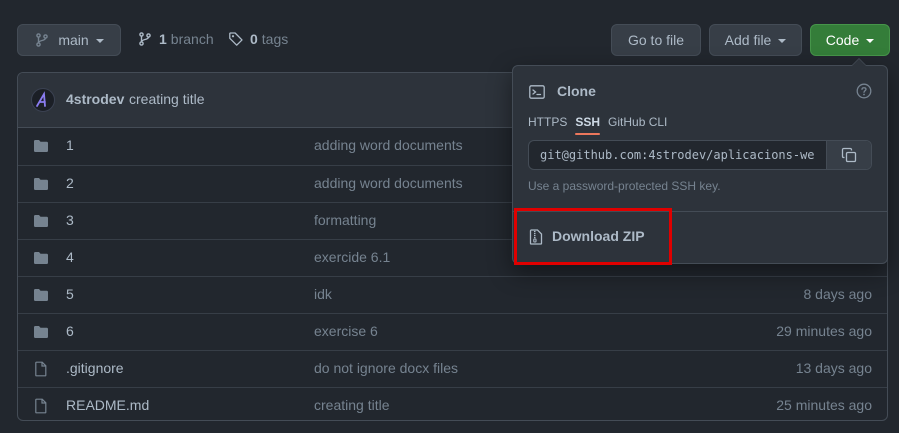  I want to click on tab-ssh: SSH, so click(587, 125).